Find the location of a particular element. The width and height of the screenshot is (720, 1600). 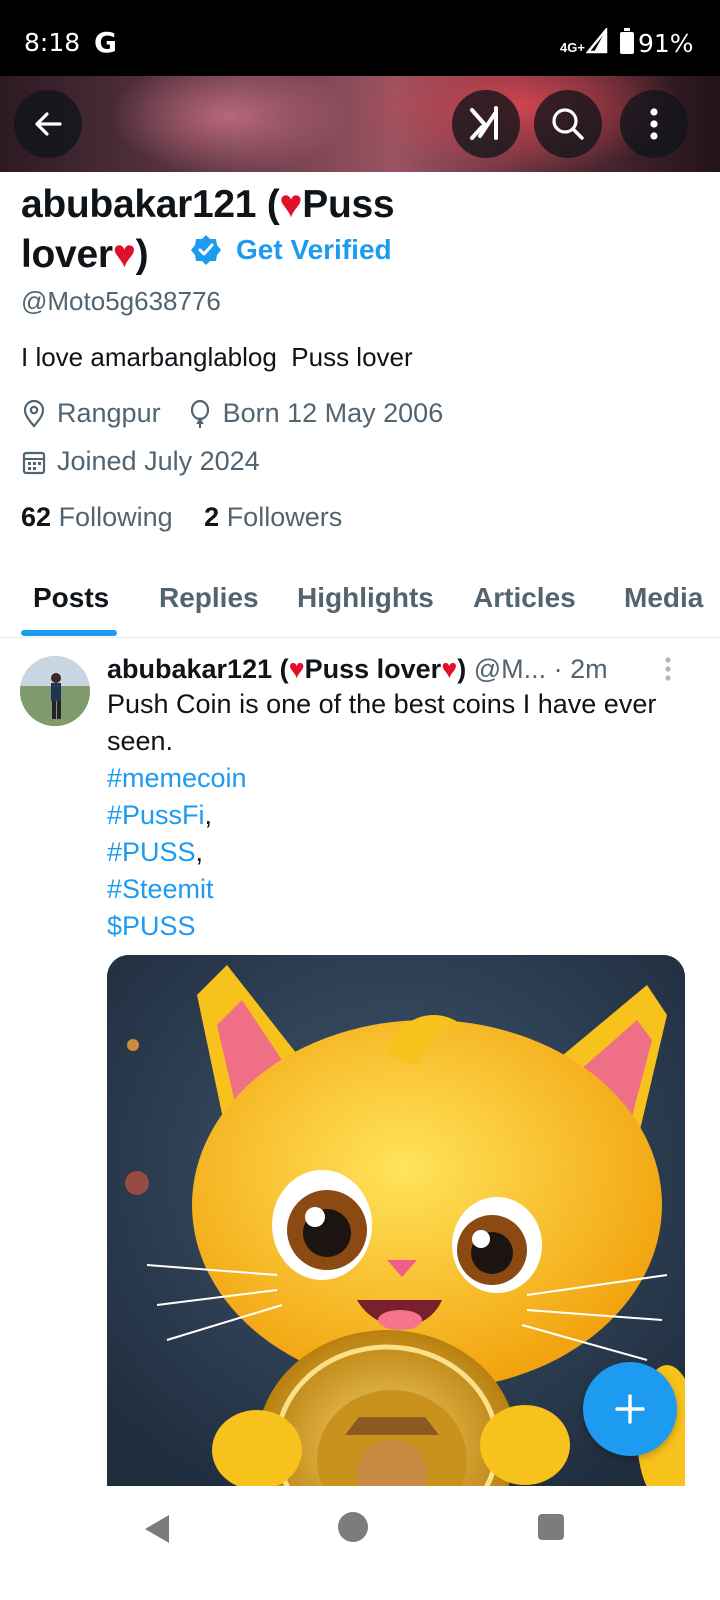

battery-icon is located at coordinates (627, 41).